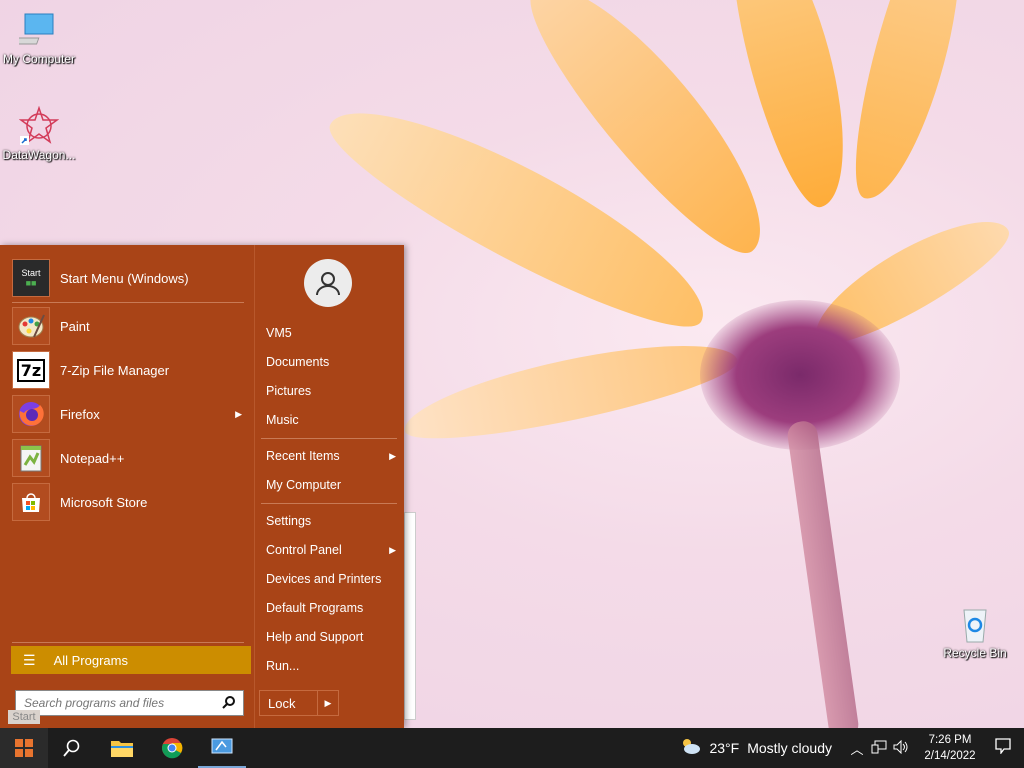  Describe the element at coordinates (901, 748) in the screenshot. I see `volume-icon` at that location.